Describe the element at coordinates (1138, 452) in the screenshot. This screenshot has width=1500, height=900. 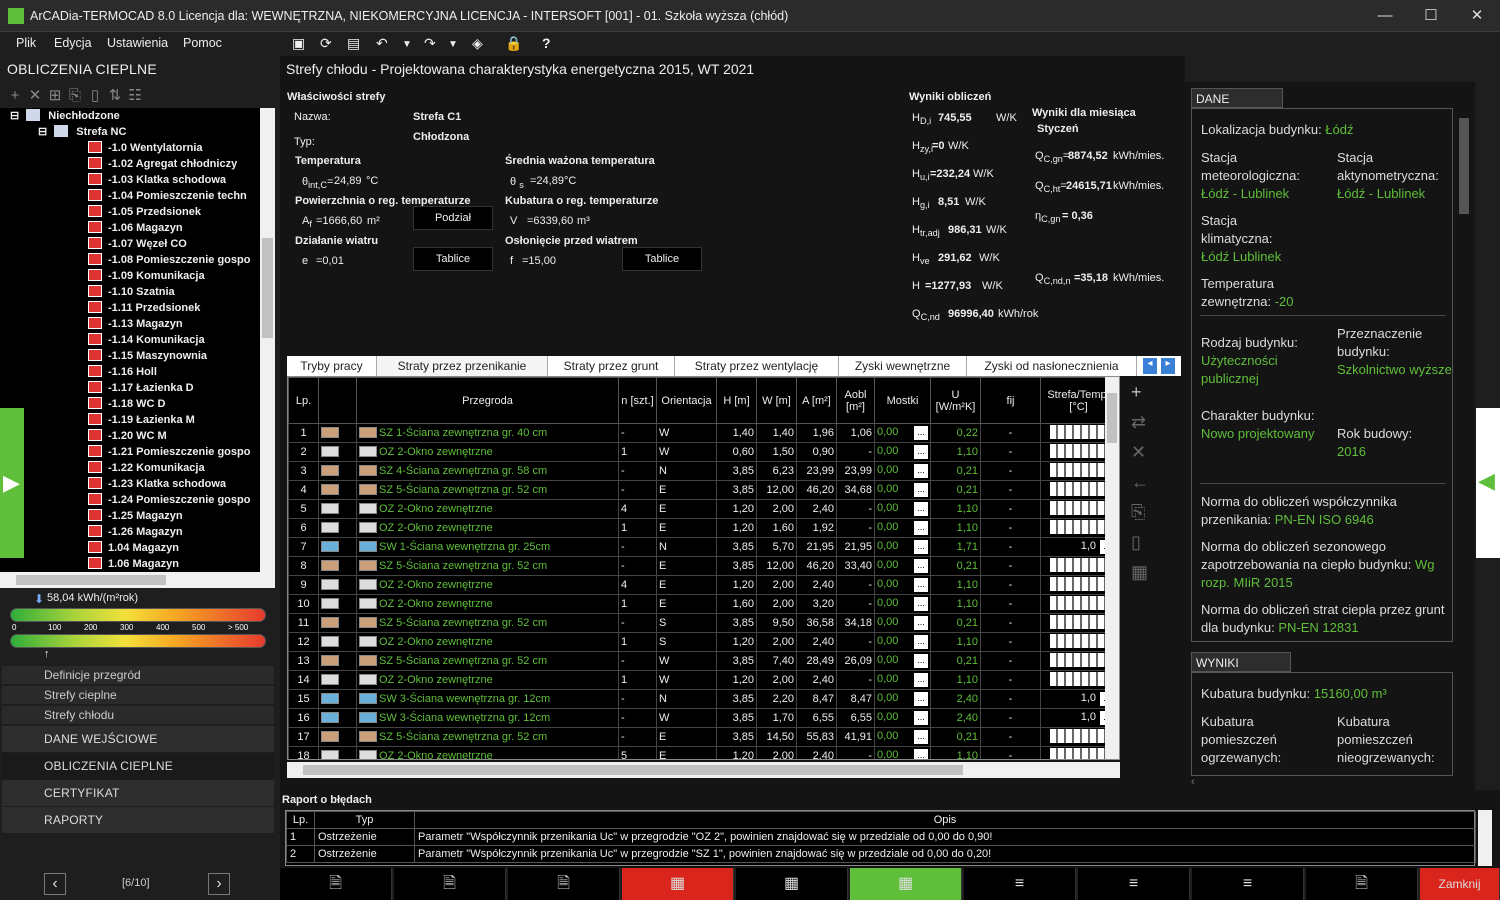
I see `delete-row-icon: ✕` at that location.